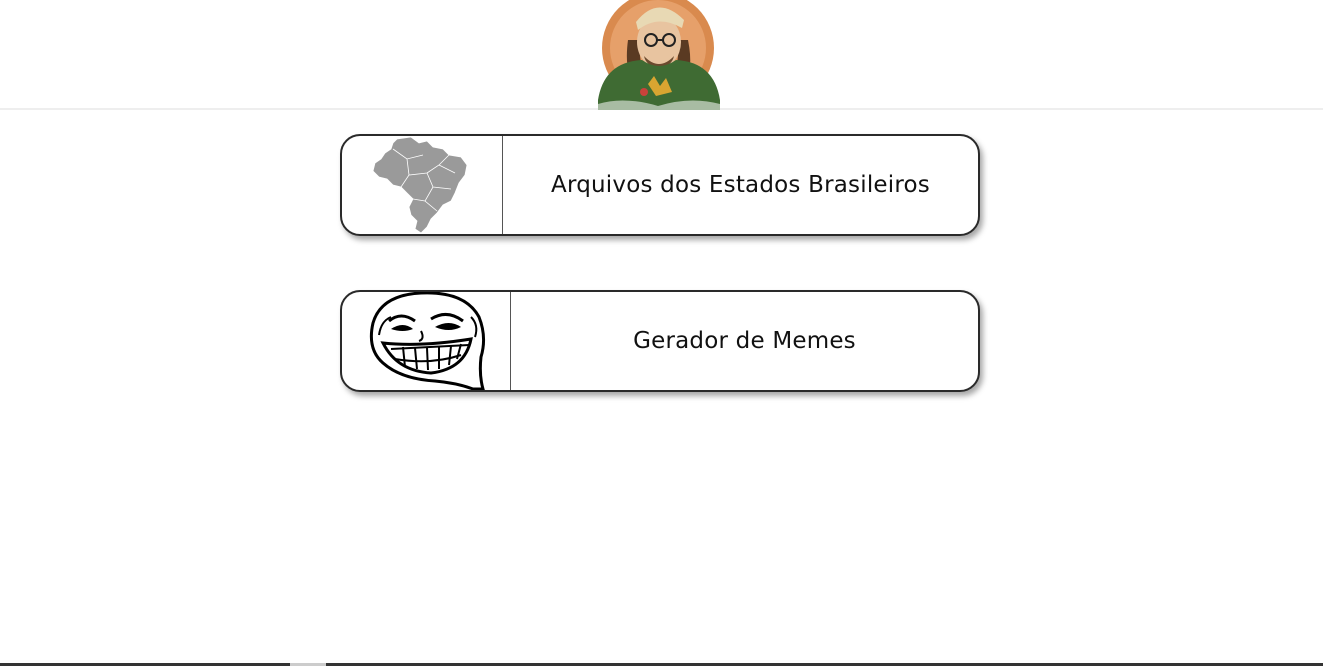 This screenshot has width=1323, height=666. I want to click on brazil-map-icon, so click(420, 185).